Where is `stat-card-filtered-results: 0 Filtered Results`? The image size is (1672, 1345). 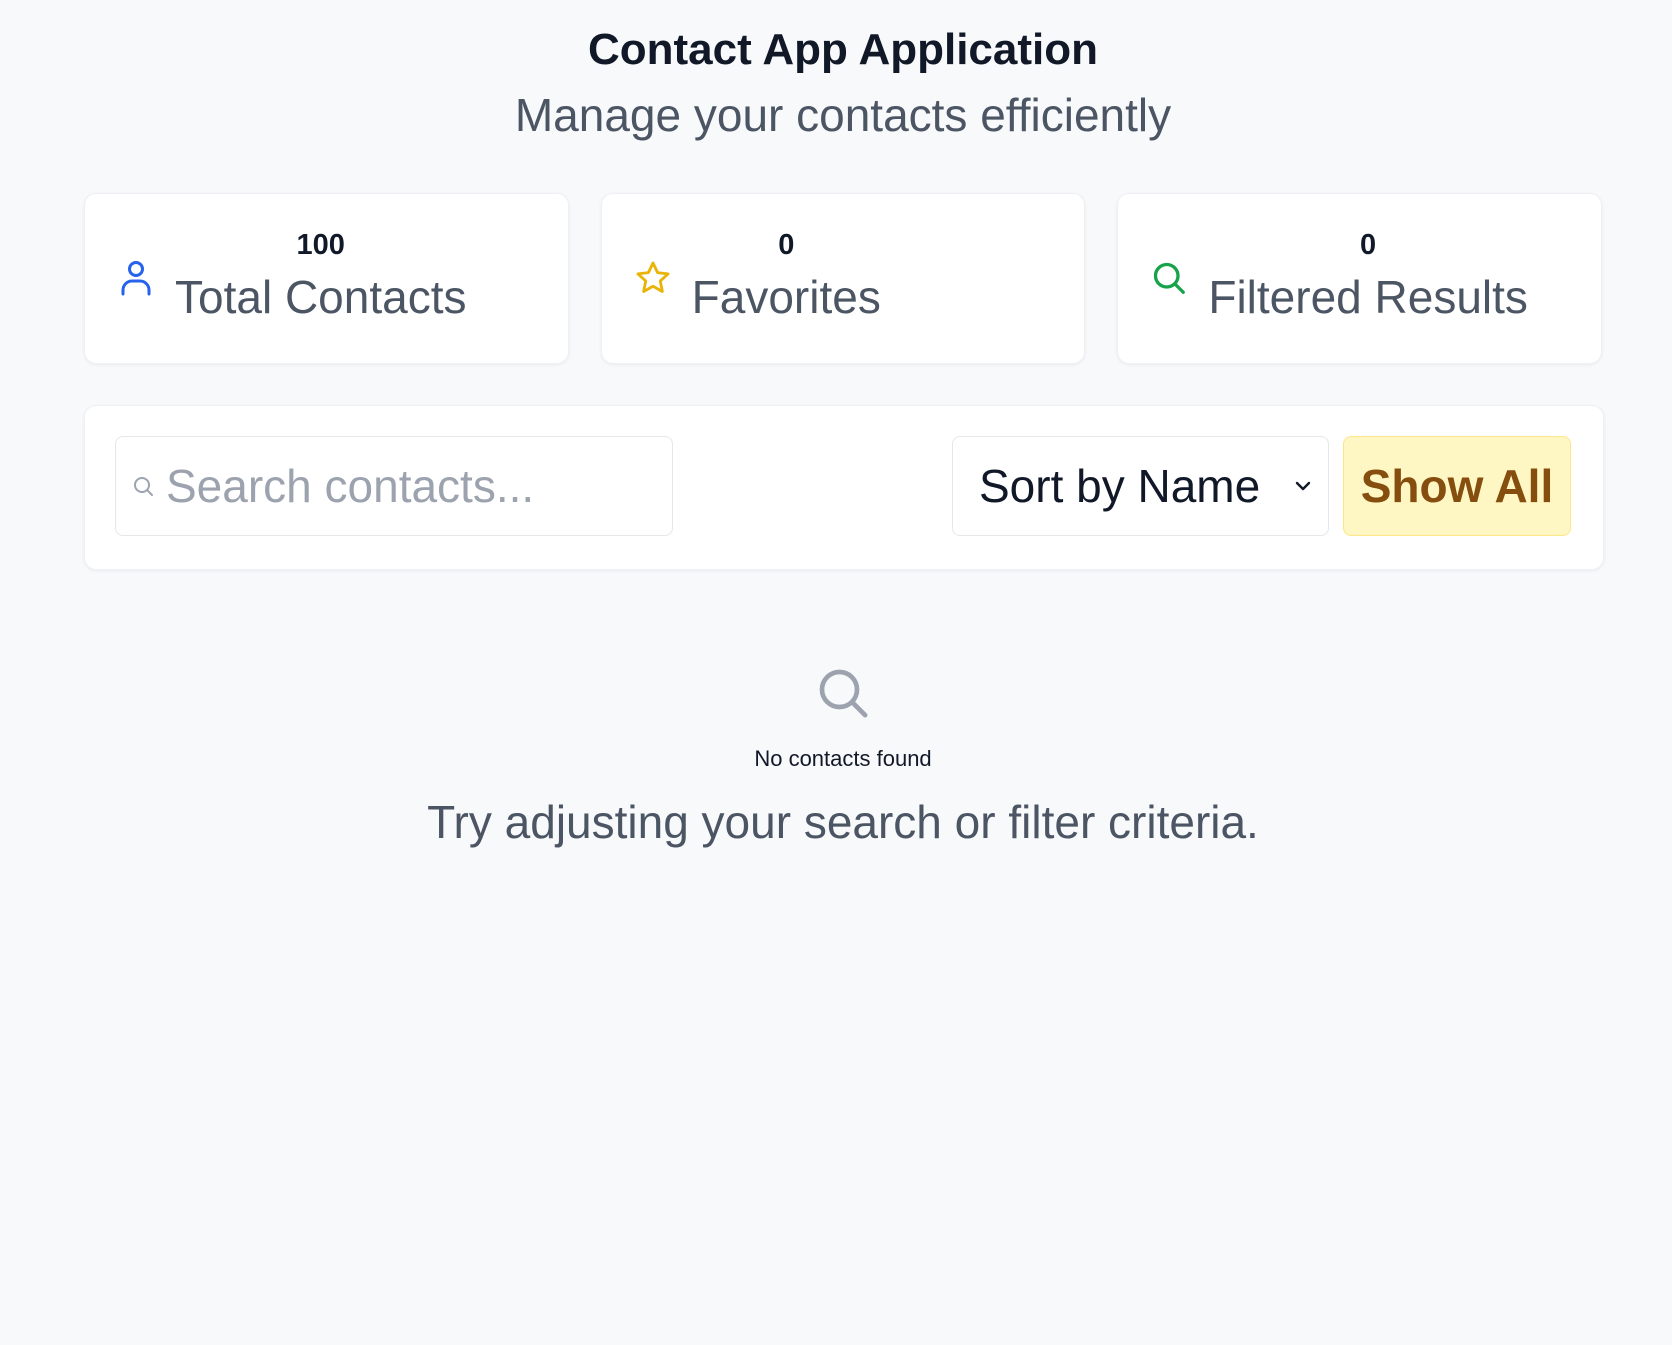
stat-card-filtered-results: 0 Filtered Results is located at coordinates (1360, 278).